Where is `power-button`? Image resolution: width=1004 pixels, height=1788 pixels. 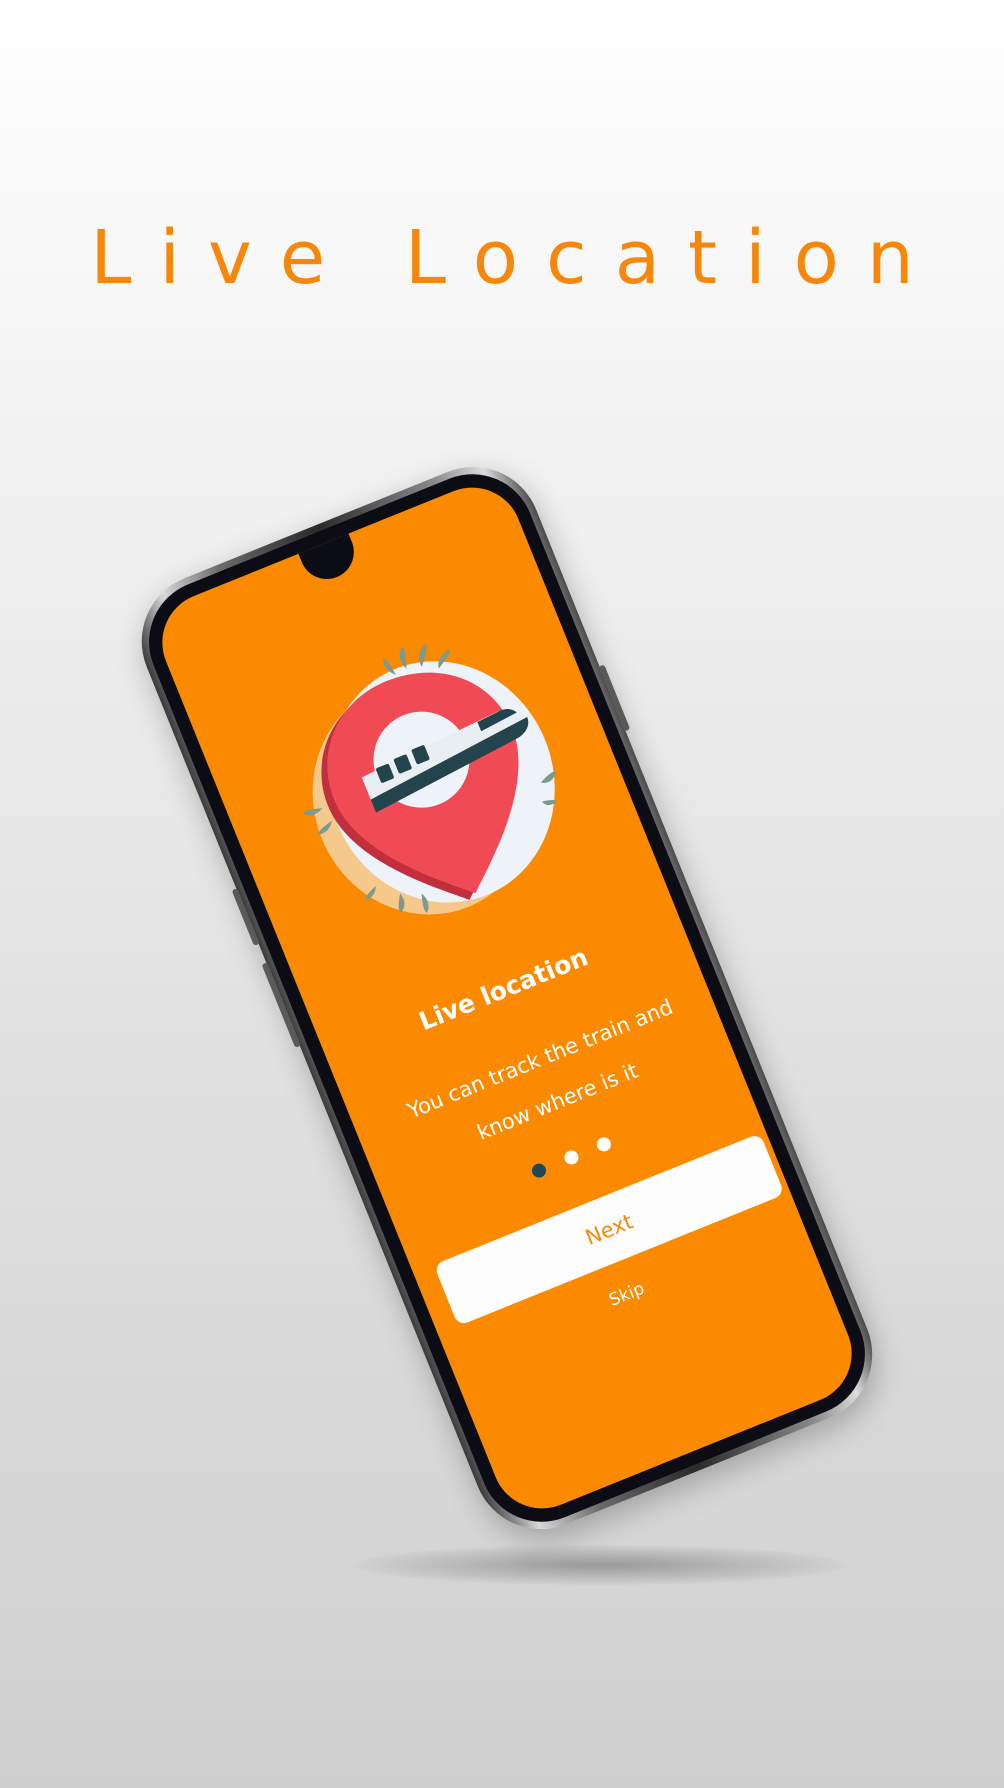
power-button is located at coordinates (614, 698).